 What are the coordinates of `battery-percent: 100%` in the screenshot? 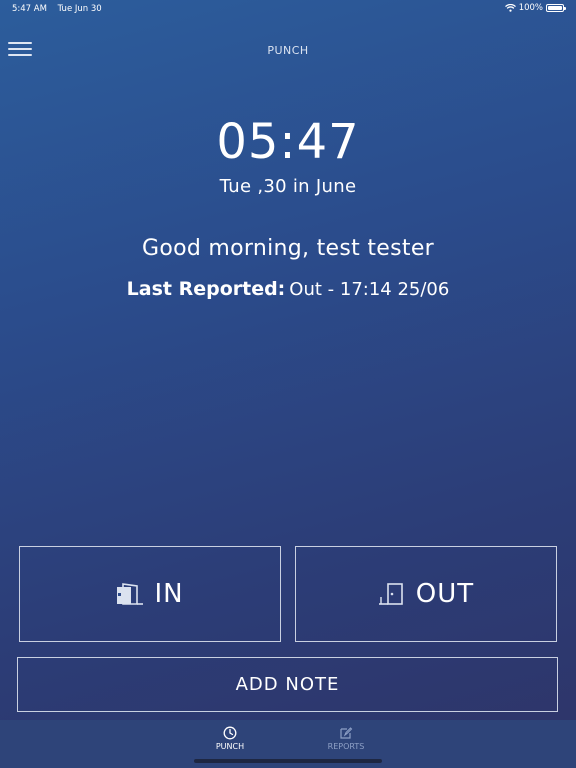 It's located at (530, 8).